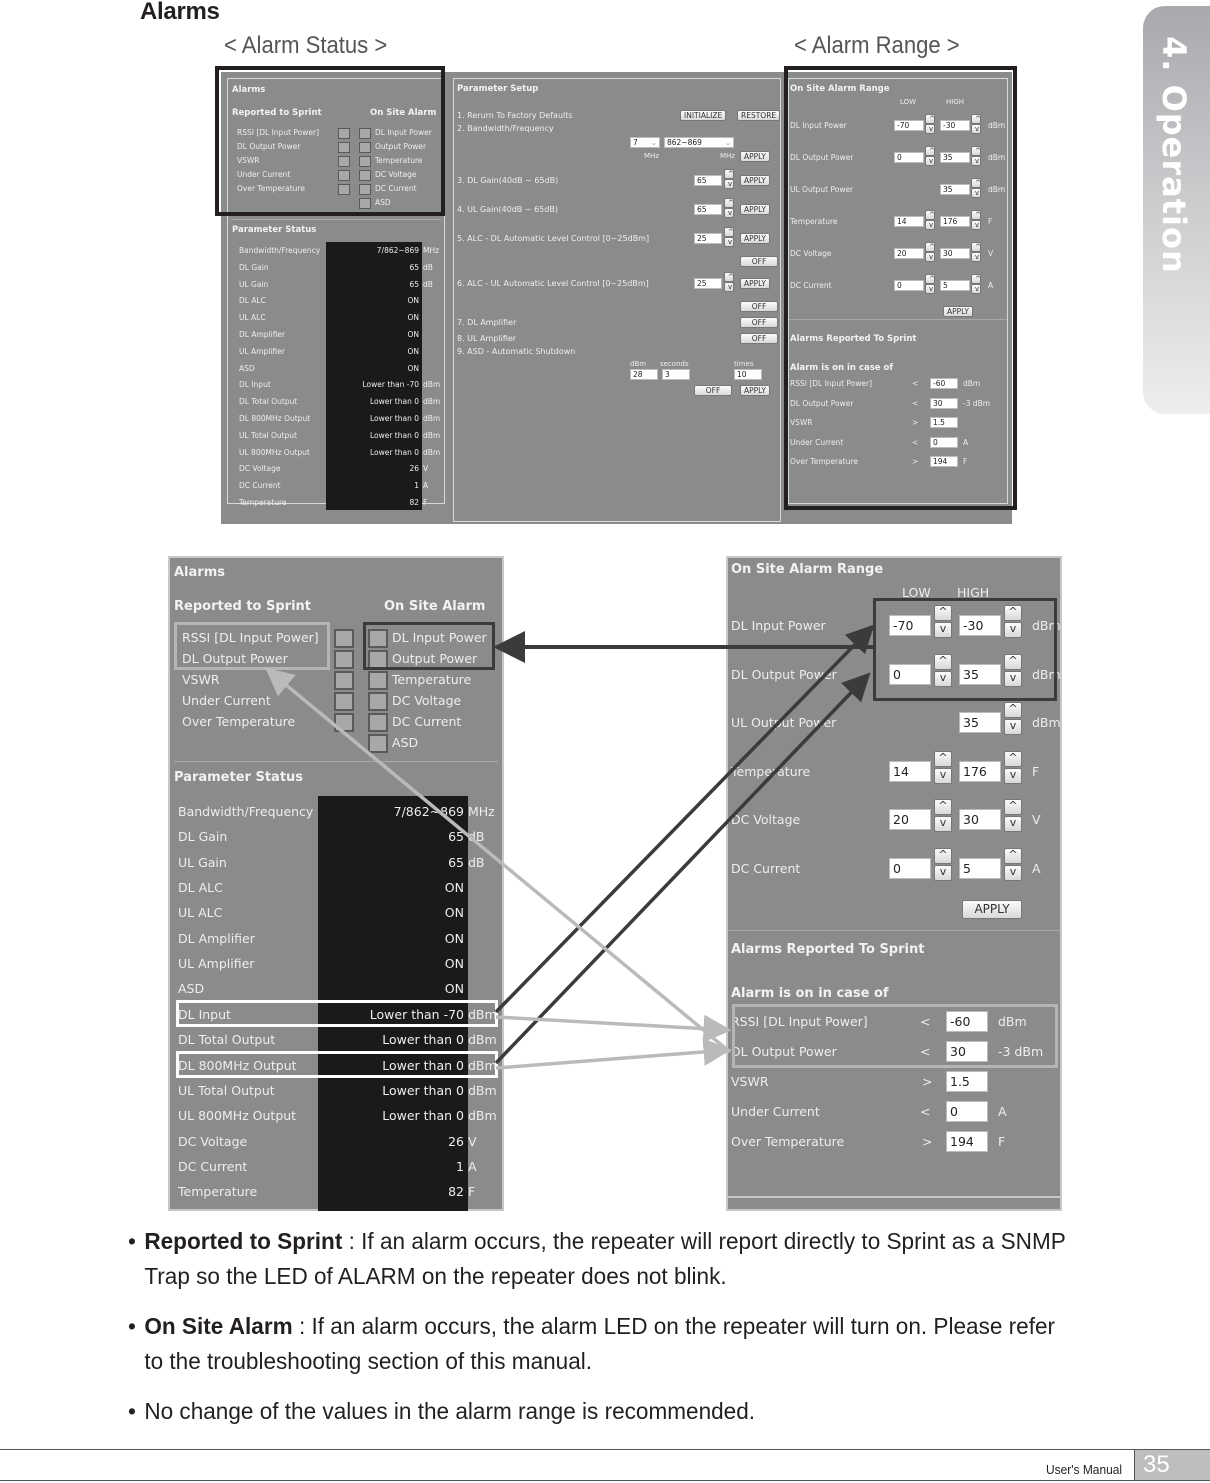 This screenshot has height=1483, width=1210. I want to click on range-high-input: 30, so click(980, 820).